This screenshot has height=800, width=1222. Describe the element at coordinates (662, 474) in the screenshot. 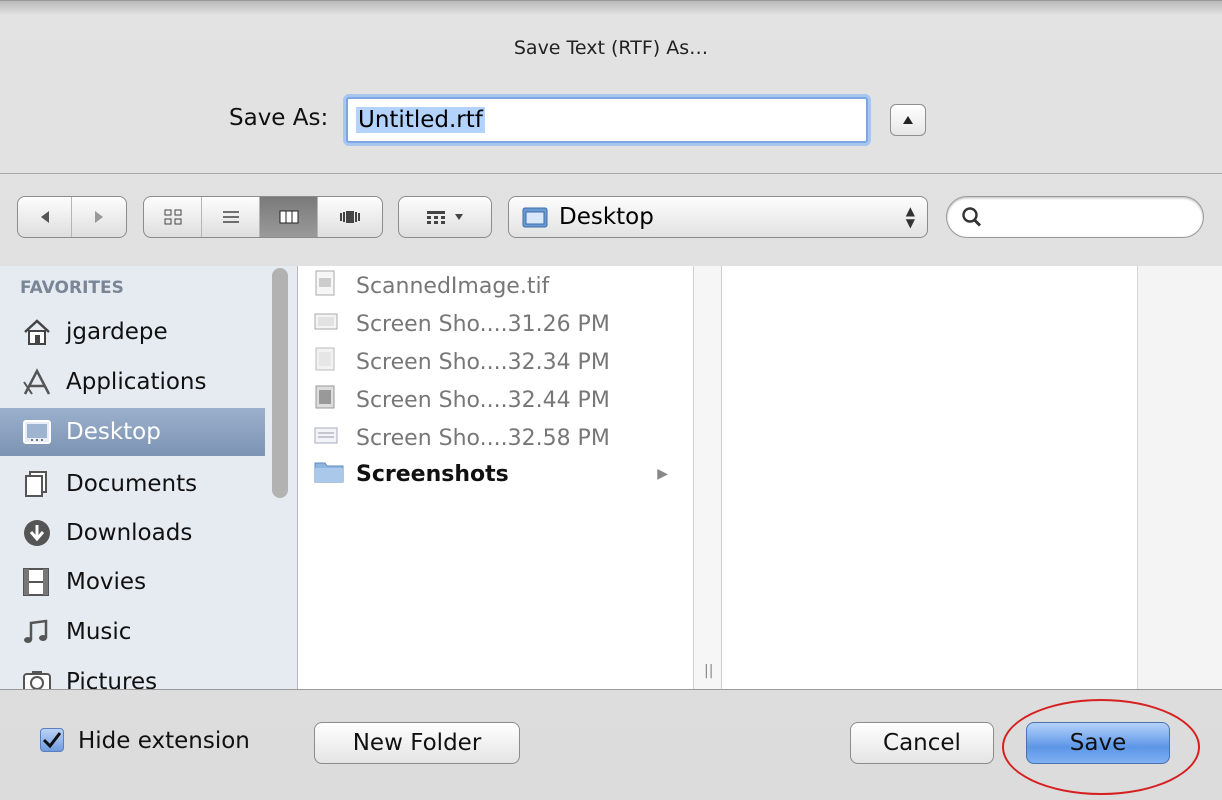

I see `disclosure-arrow-icon: ▶` at that location.